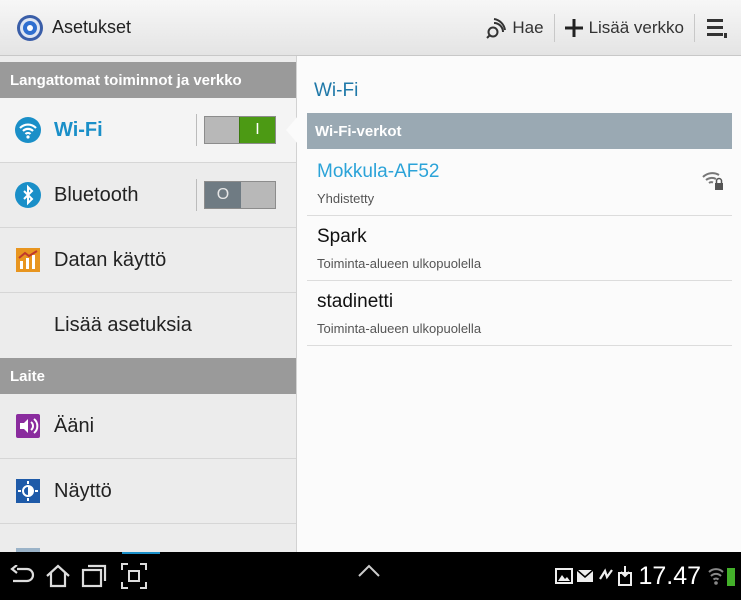 Image resolution: width=741 pixels, height=600 pixels. Describe the element at coordinates (148, 80) in the screenshot. I see `section-header-wireless: Langattomat toiminnot ja verkko` at that location.